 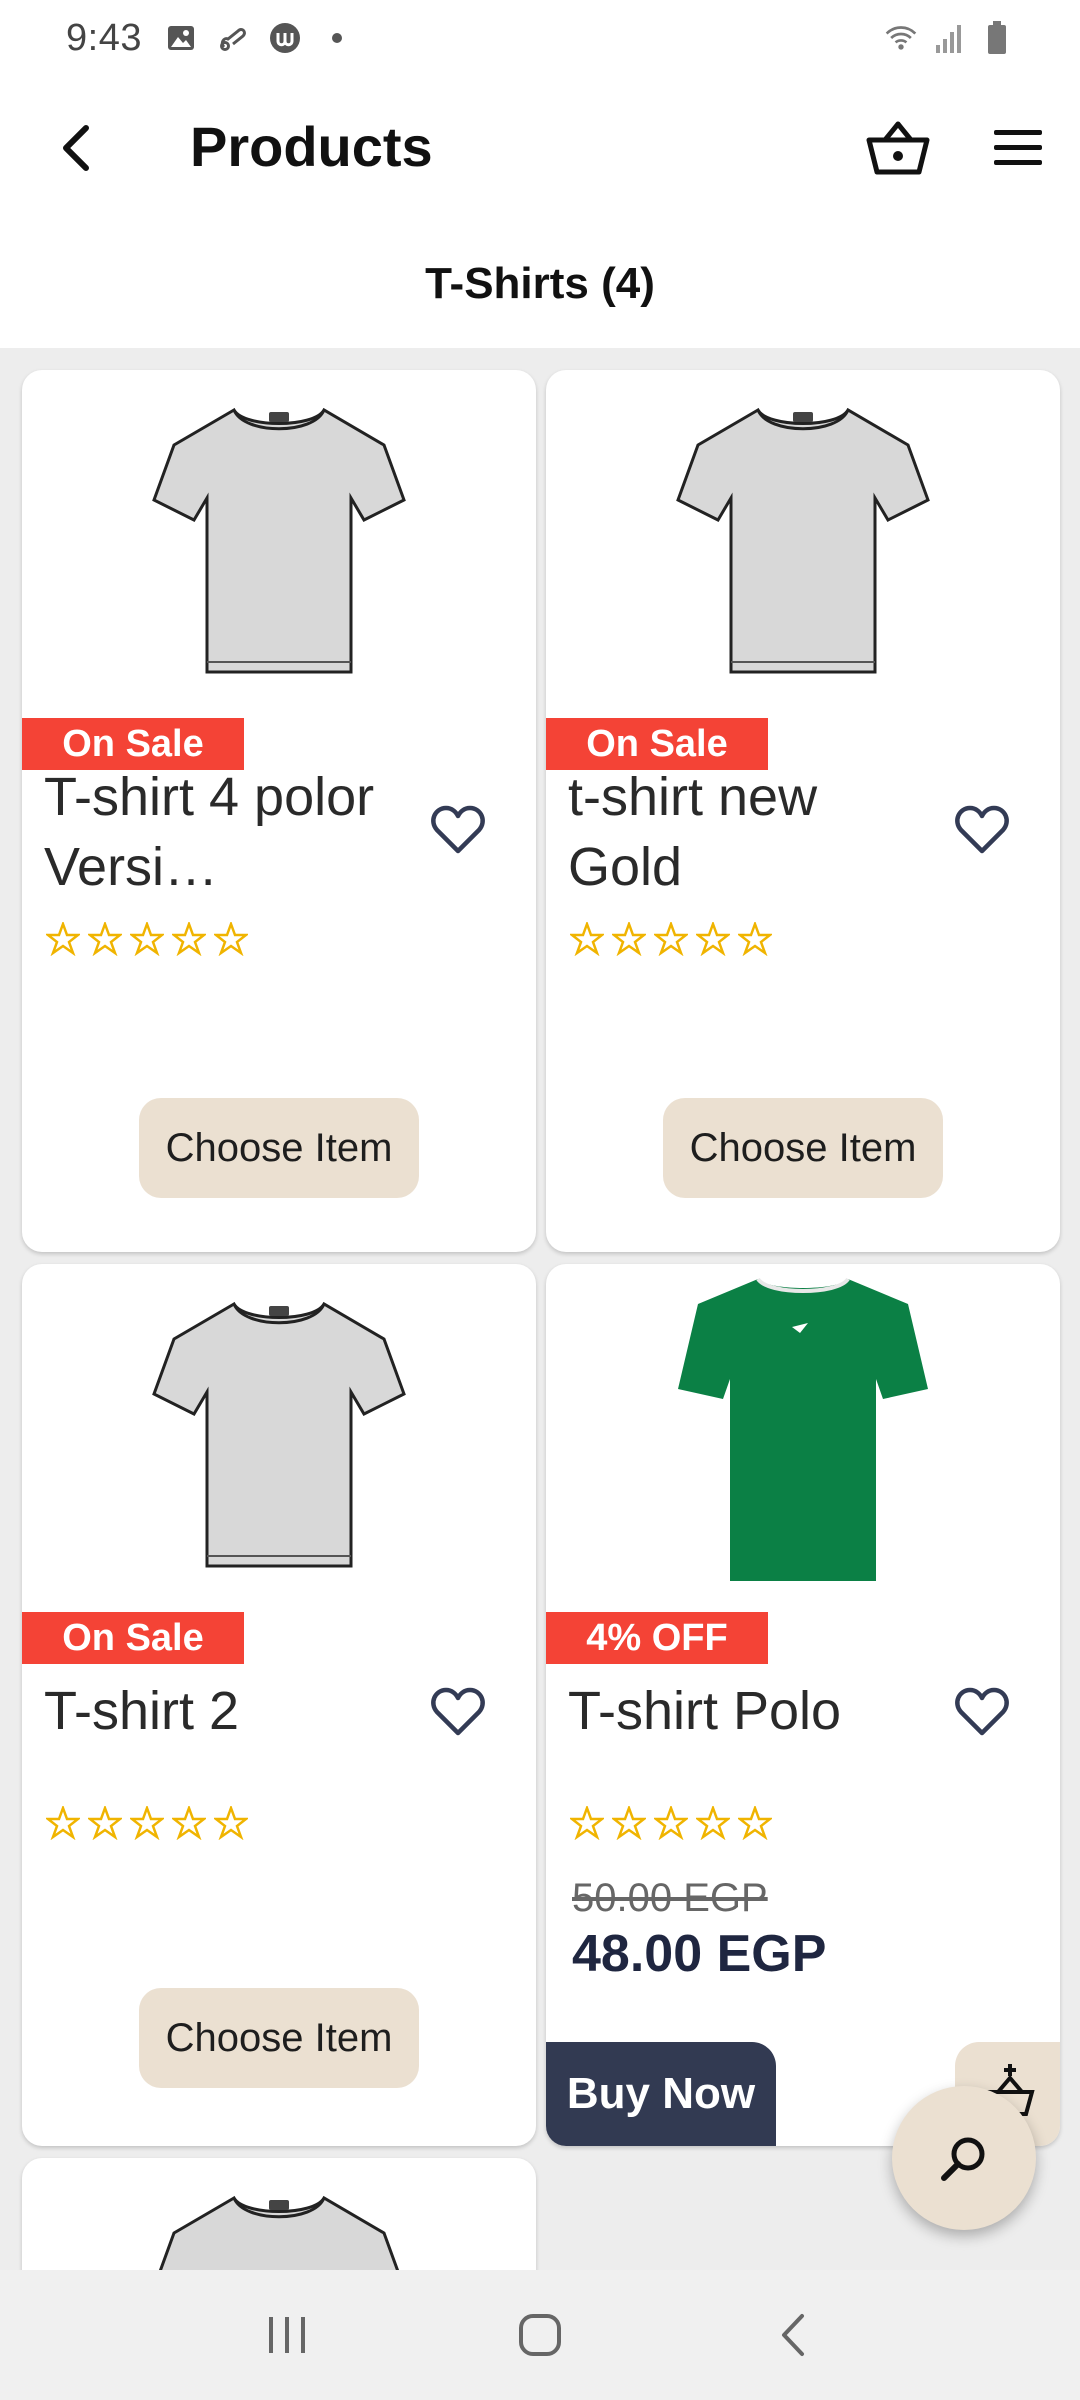 What do you see at coordinates (311, 146) in the screenshot?
I see `page-title: Products` at bounding box center [311, 146].